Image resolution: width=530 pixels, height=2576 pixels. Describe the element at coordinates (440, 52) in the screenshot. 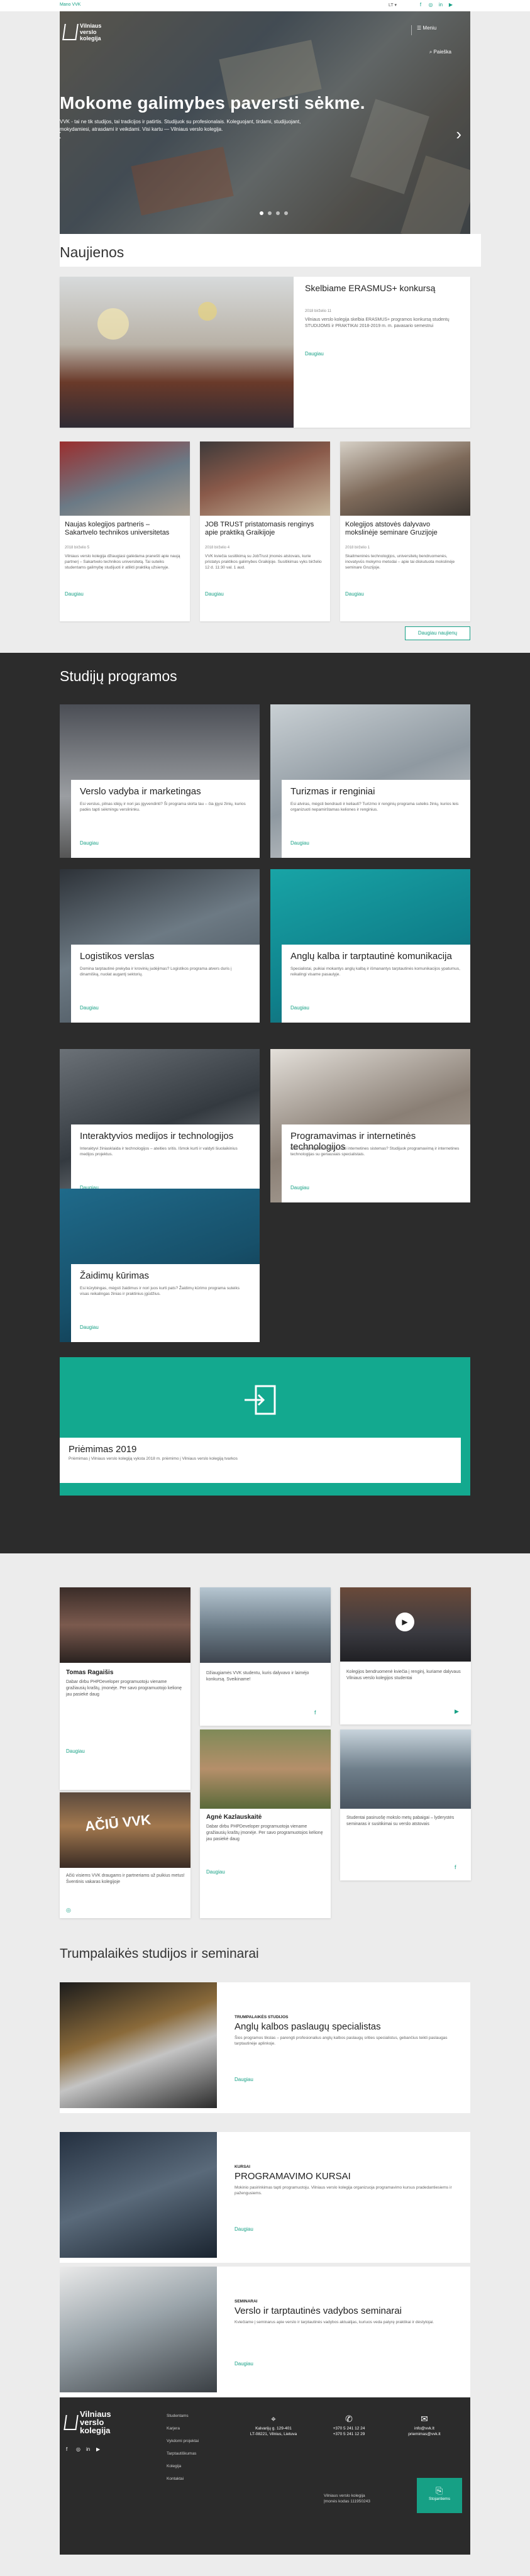

I see `search-button: ⌕ Paieška` at that location.